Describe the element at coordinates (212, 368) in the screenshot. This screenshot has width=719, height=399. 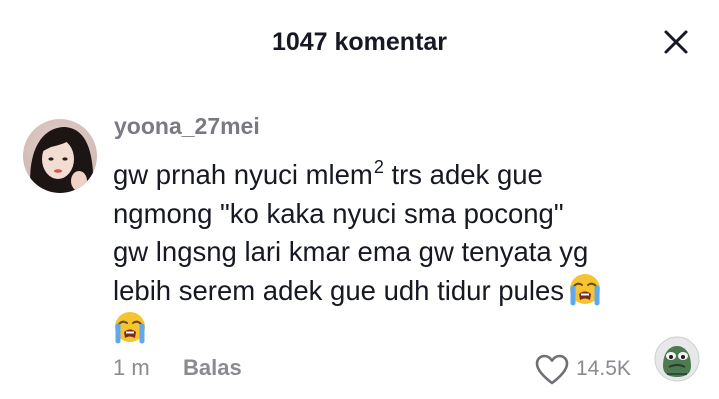
I see `reply-button: Balas` at that location.